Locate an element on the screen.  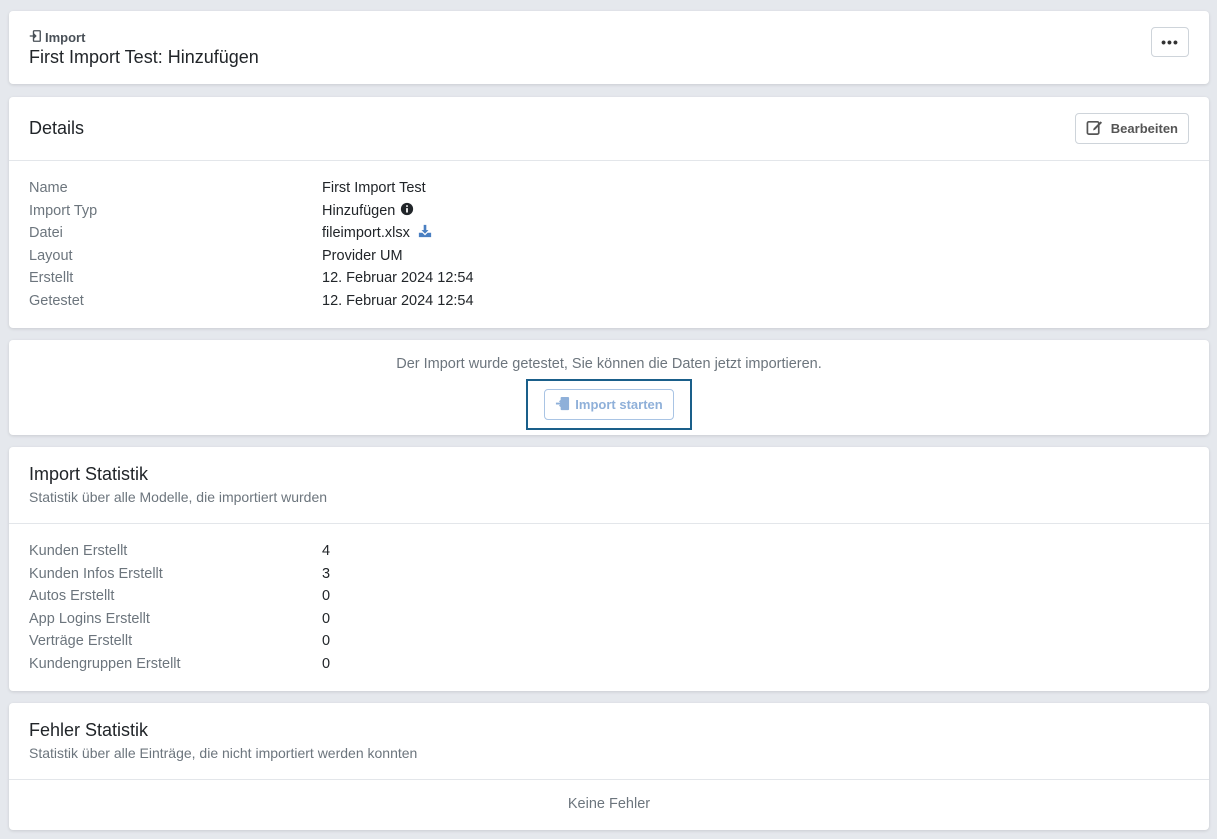
import-start-label: Import starten is located at coordinates (619, 404).